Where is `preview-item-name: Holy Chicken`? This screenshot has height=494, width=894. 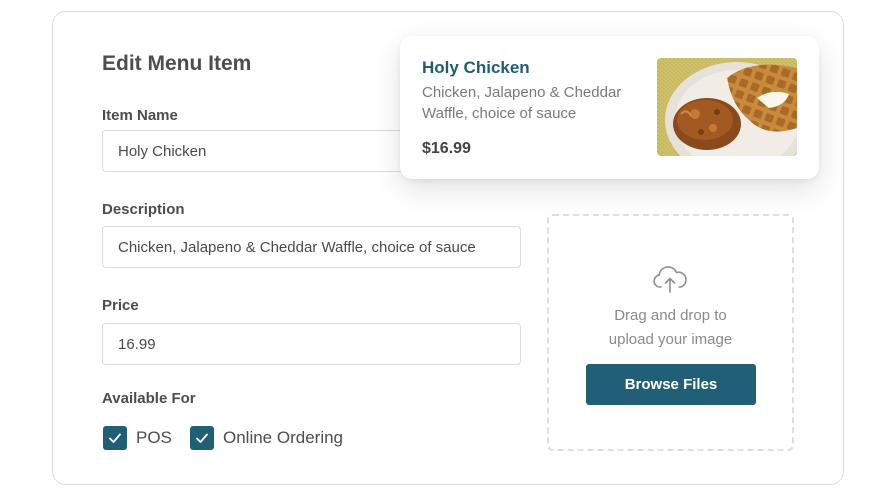 preview-item-name: Holy Chicken is located at coordinates (476, 67).